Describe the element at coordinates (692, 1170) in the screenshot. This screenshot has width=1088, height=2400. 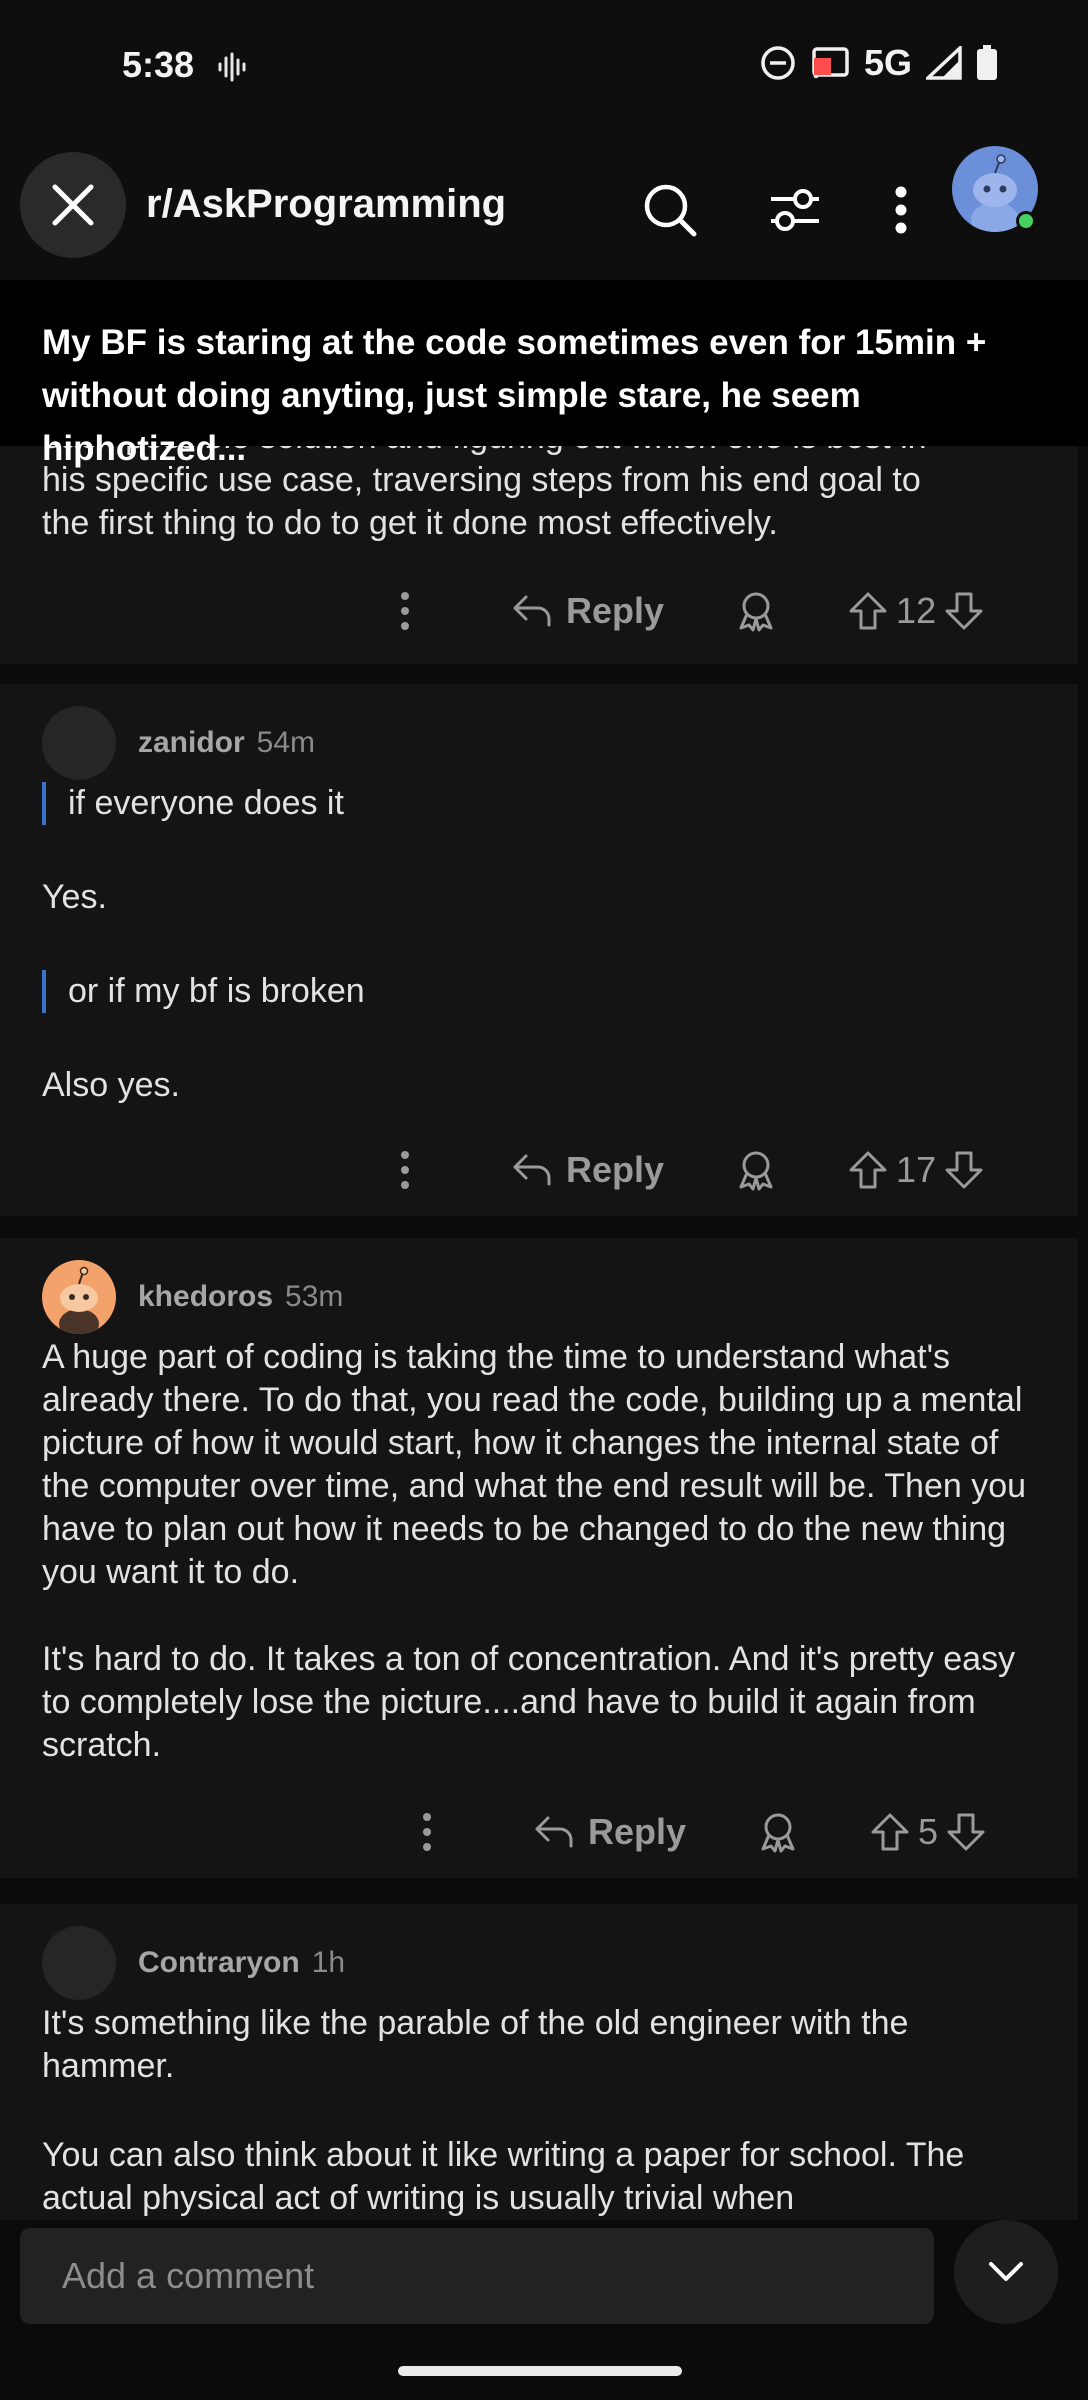
I see `comment-actions: Reply 17` at that location.